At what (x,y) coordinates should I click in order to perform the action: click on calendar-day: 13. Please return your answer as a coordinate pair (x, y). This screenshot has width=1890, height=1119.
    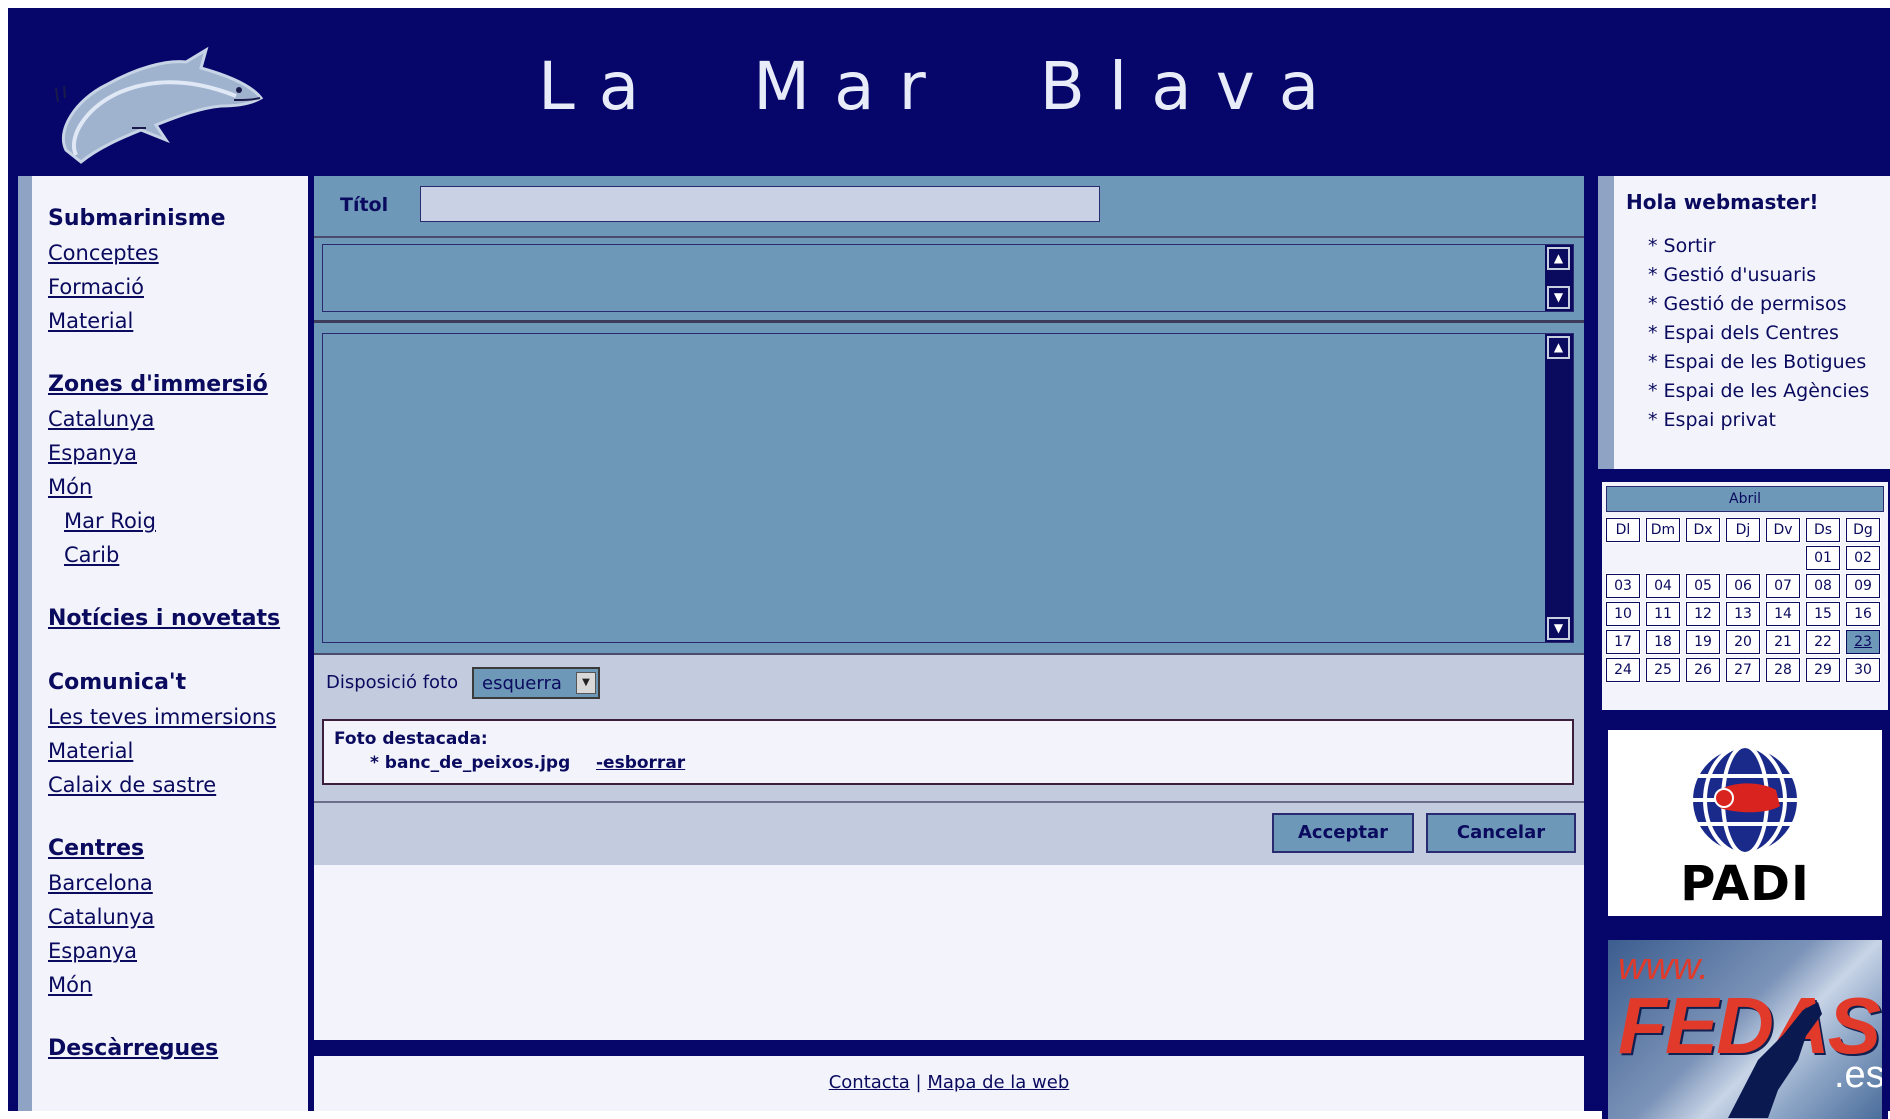
    Looking at the image, I should click on (1743, 614).